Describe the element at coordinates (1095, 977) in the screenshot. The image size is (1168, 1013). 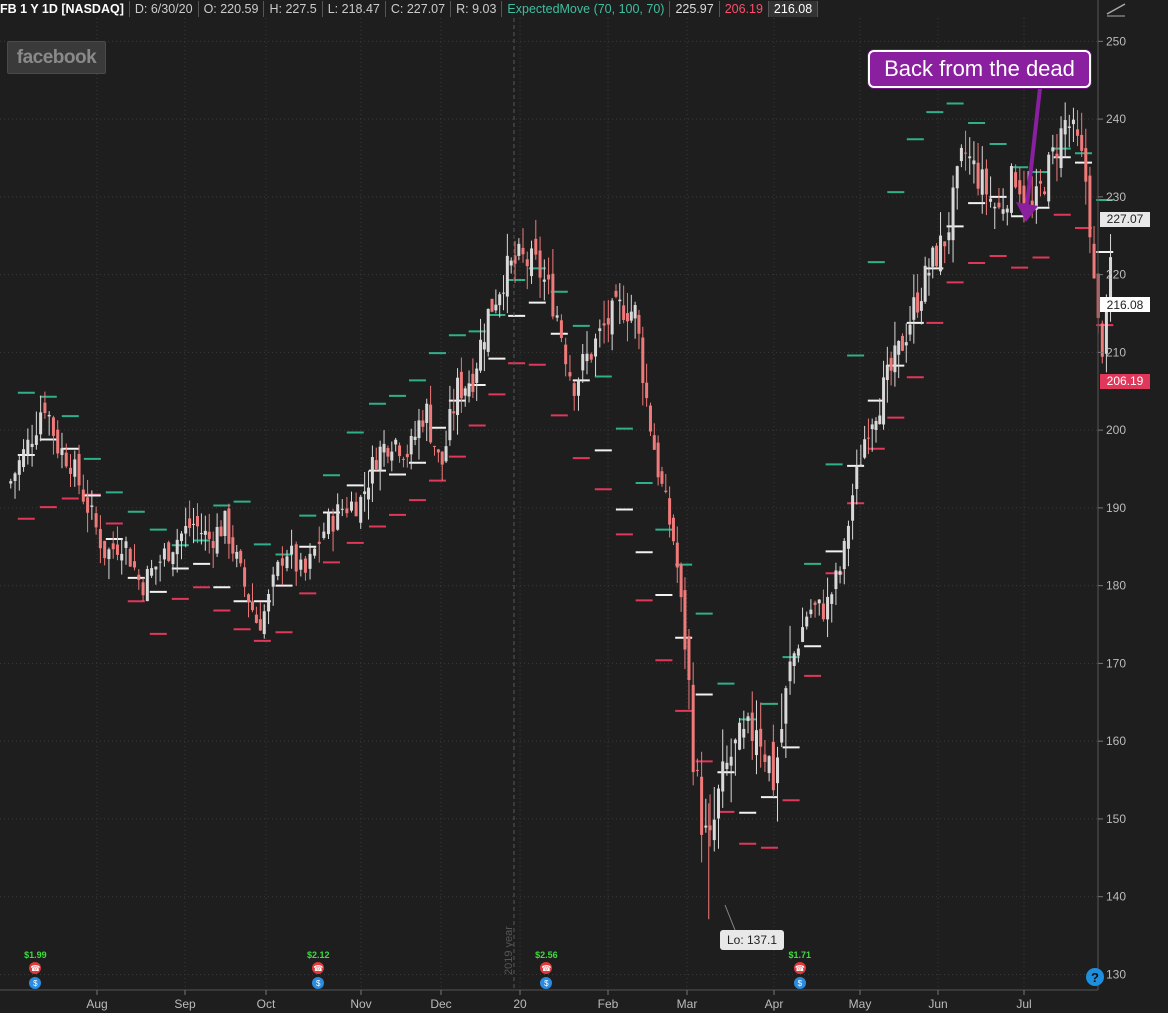
I see `help-icon: ?` at that location.